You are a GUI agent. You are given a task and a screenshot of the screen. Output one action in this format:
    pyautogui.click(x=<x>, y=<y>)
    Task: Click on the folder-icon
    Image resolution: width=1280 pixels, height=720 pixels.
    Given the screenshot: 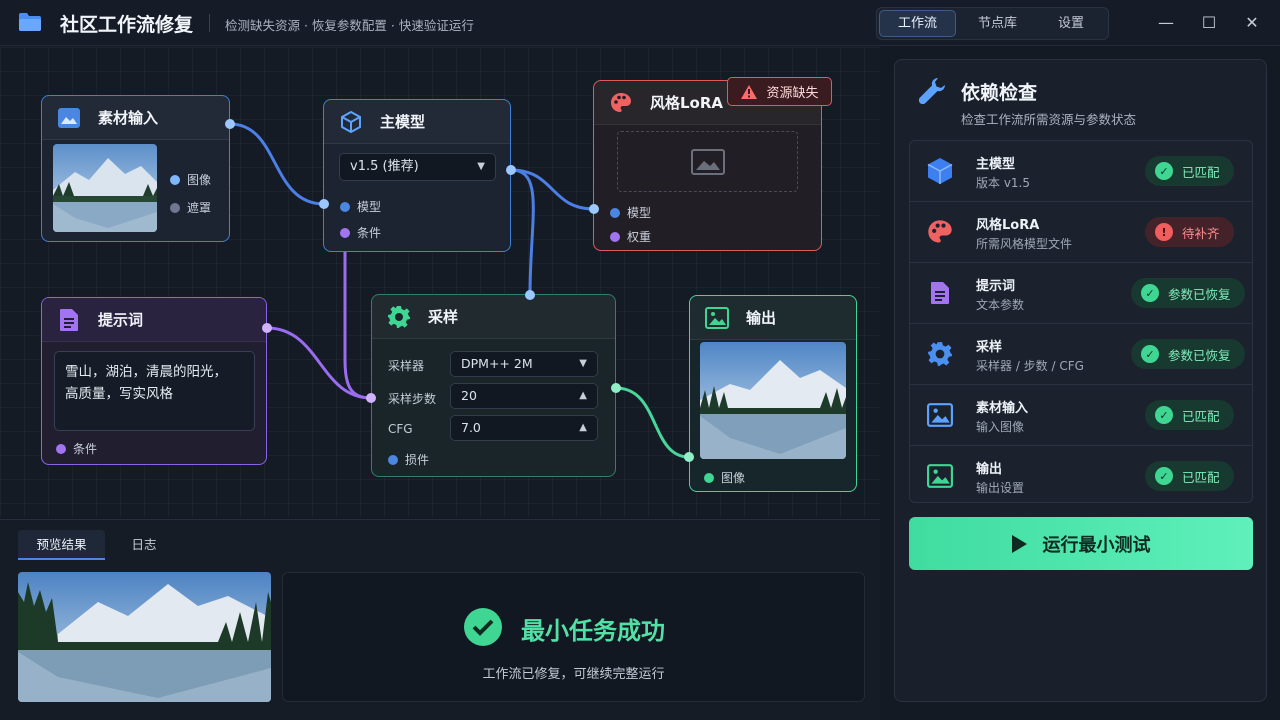 What is the action you would take?
    pyautogui.click(x=30, y=22)
    